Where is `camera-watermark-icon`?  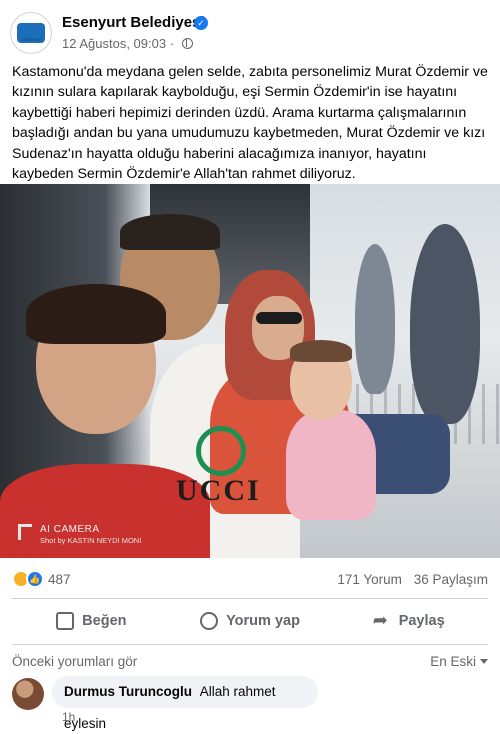
camera-watermark-icon is located at coordinates (25, 532).